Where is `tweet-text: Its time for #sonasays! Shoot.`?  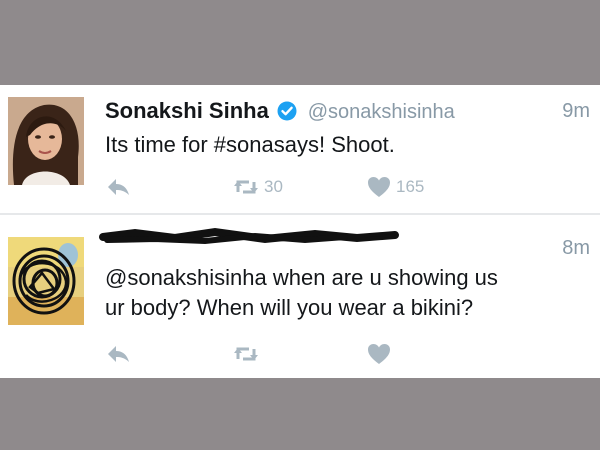
tweet-text: Its time for #sonasays! Shoot. is located at coordinates (250, 144).